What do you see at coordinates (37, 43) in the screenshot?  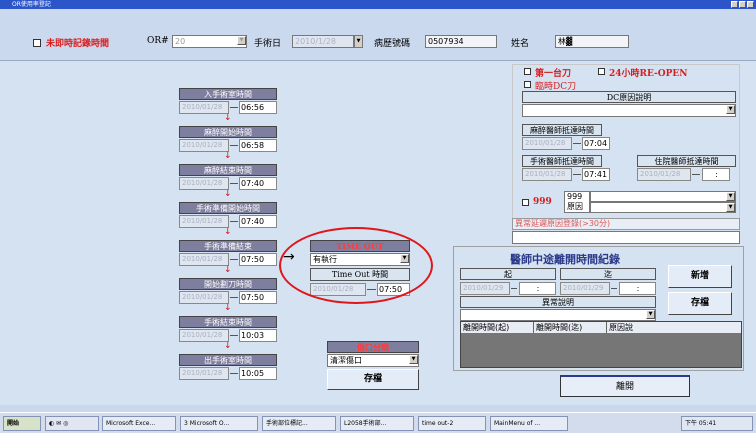 I see `realtime-checkbox` at bounding box center [37, 43].